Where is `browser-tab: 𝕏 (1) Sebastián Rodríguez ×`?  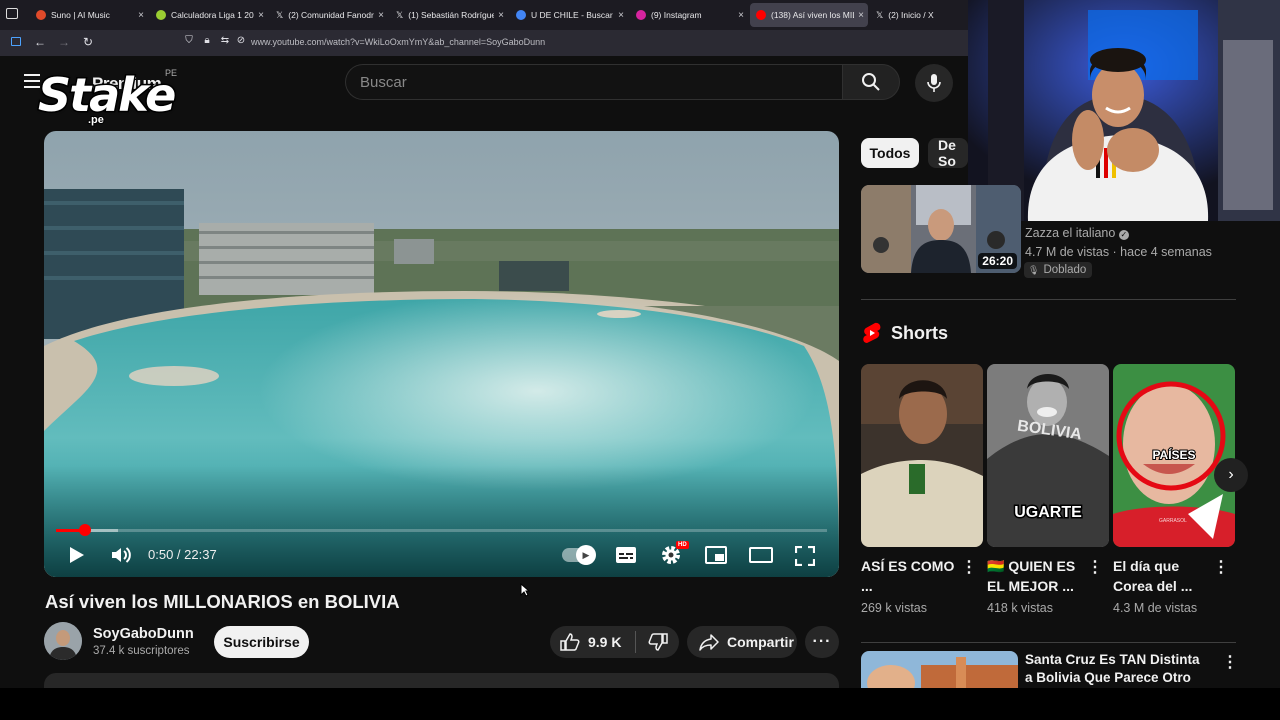 browser-tab: 𝕏 (1) Sebastián Rodríguez × is located at coordinates (449, 15).